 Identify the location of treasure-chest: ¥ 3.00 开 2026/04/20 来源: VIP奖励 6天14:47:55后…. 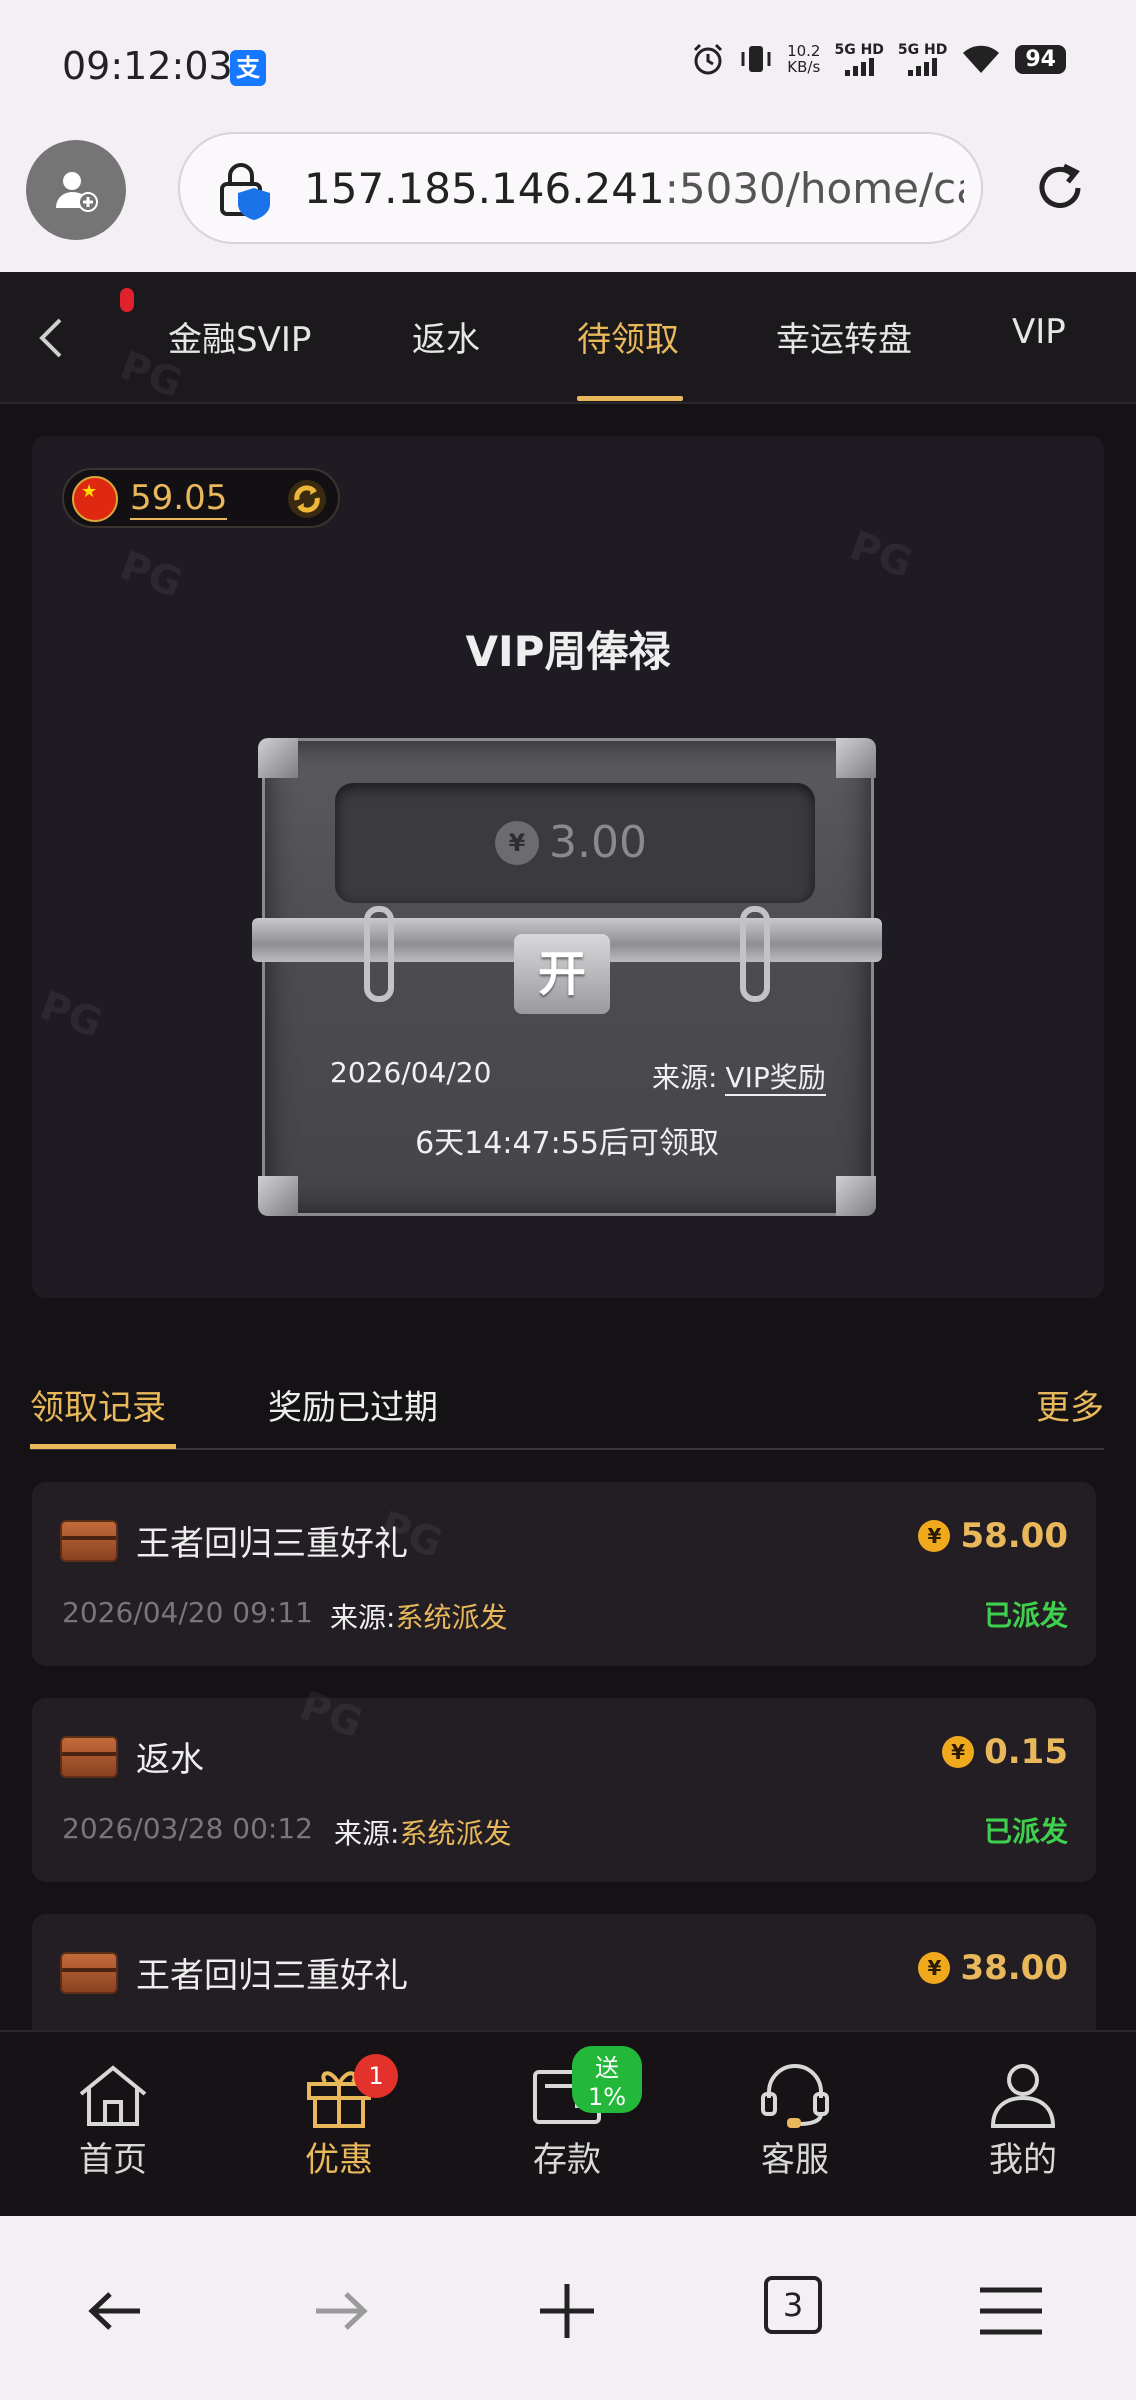
(567, 977).